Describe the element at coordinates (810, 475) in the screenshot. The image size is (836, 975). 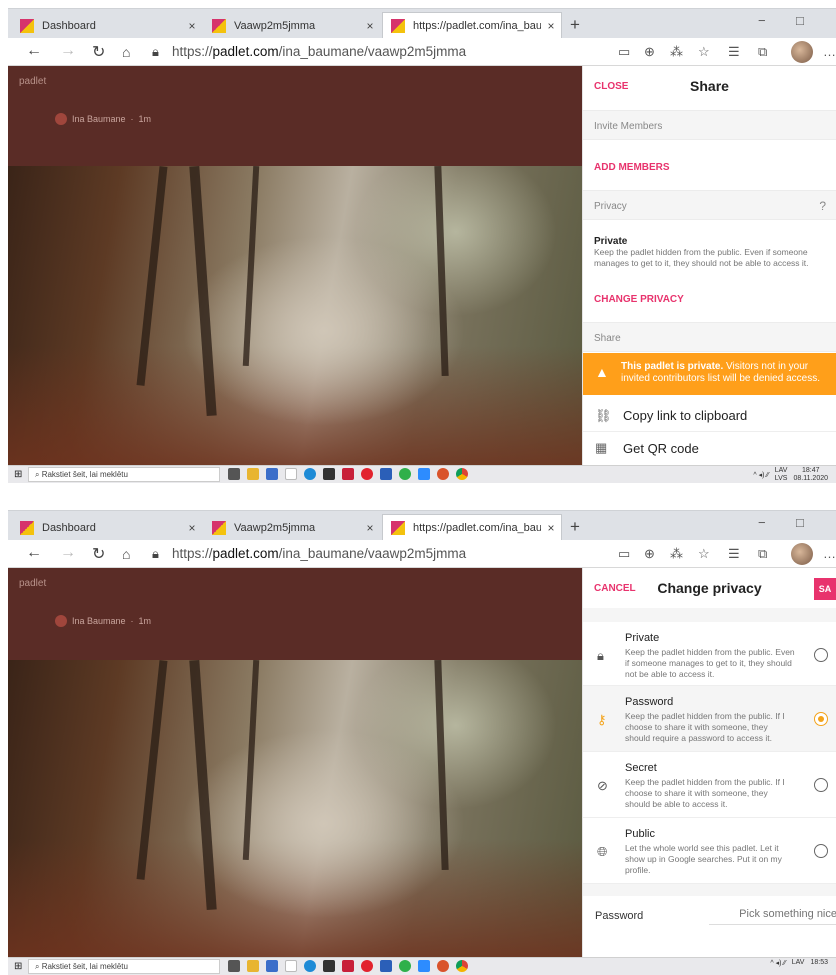
I see `clock: 18:47 08.11.2020` at that location.